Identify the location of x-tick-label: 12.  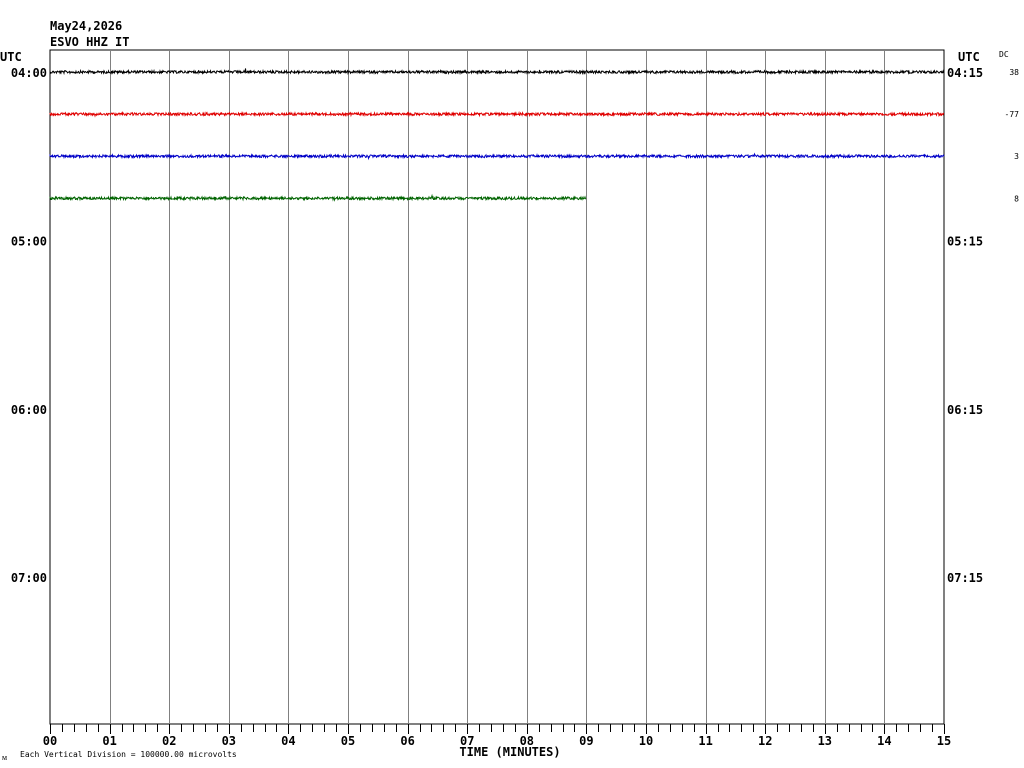
(765, 741).